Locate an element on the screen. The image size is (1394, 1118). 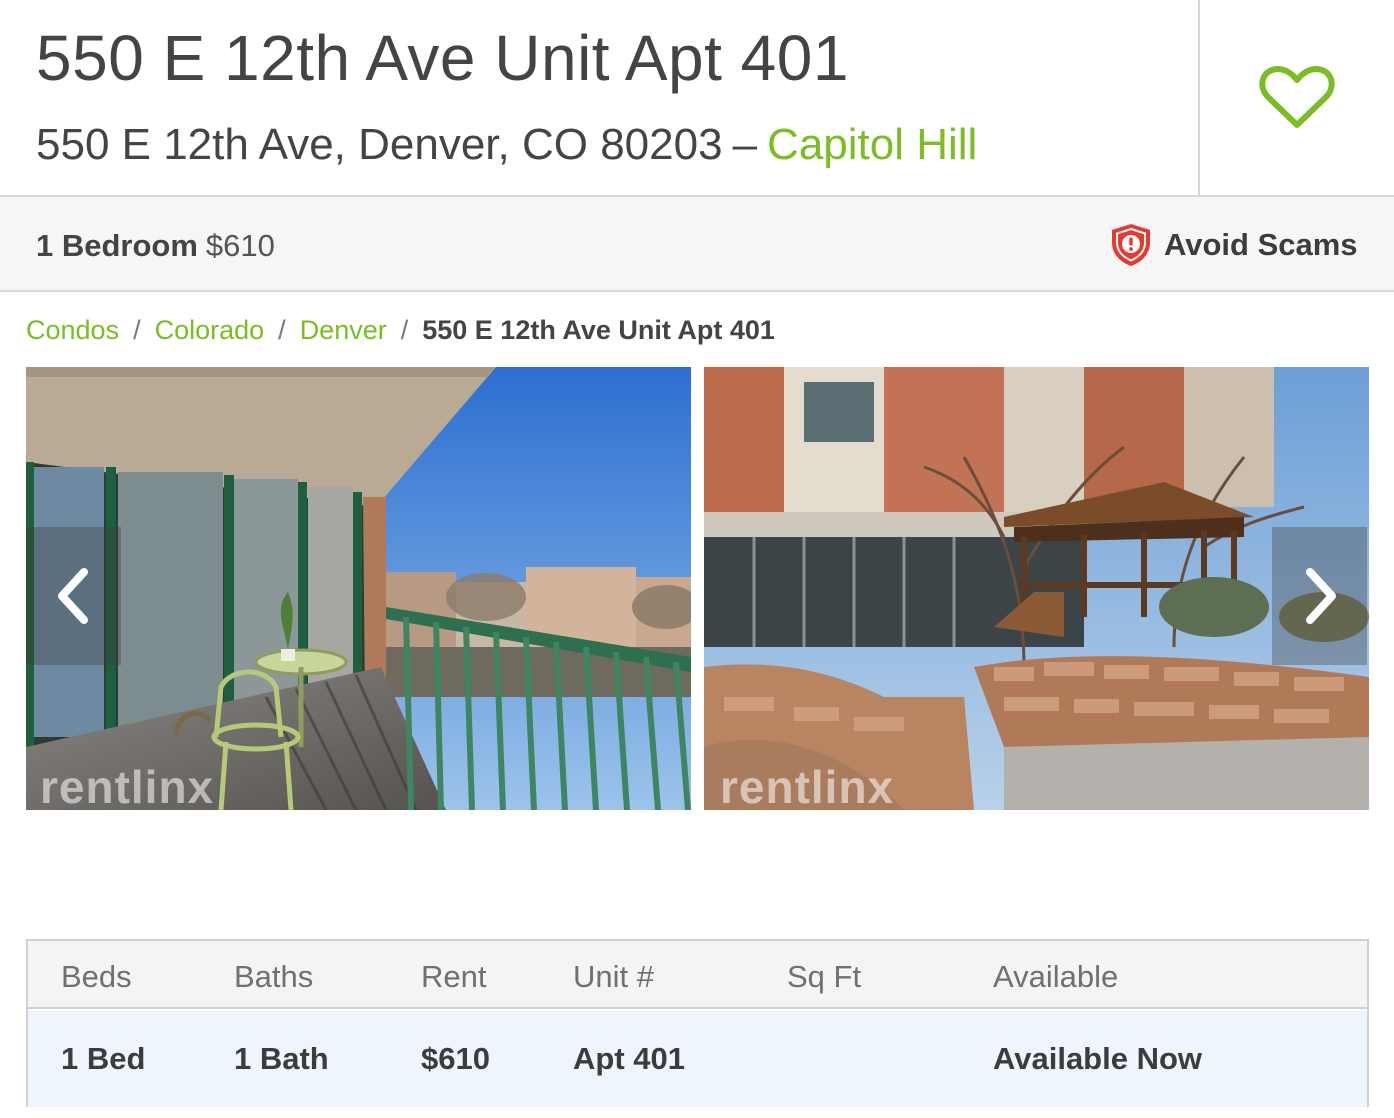
gallery-next-button is located at coordinates (1319, 596).